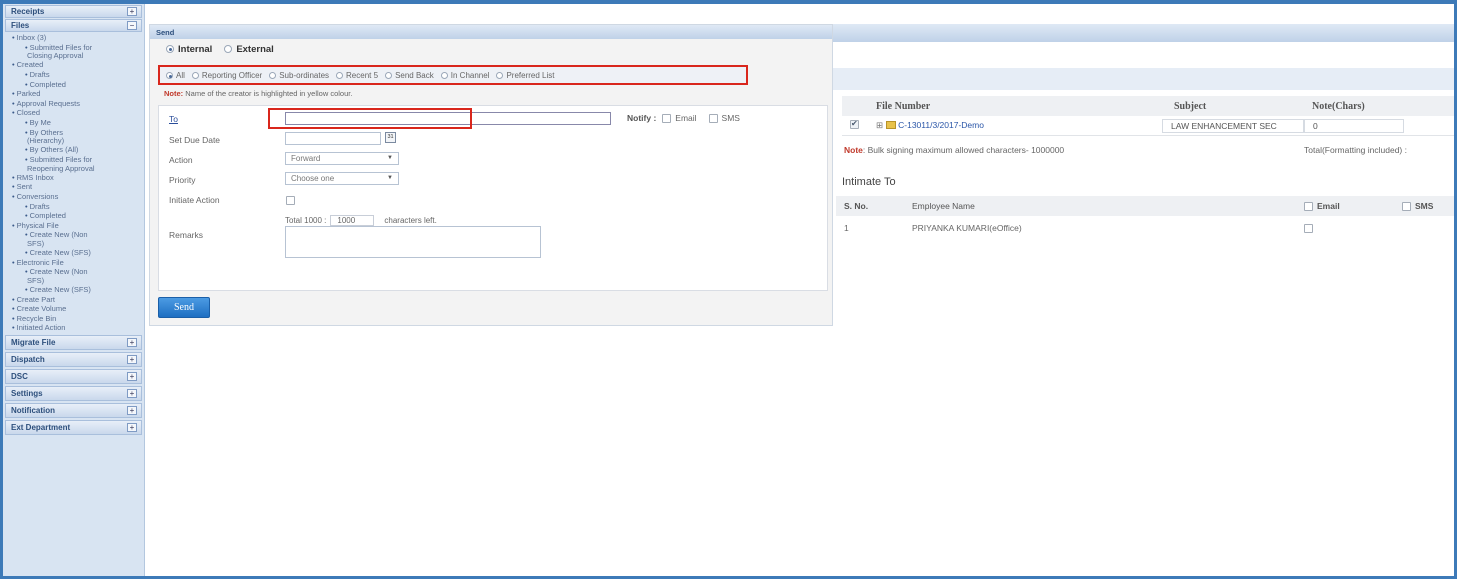  What do you see at coordinates (941, 125) in the screenshot?
I see `file-number-link: C-13011/3/2017-Demo` at bounding box center [941, 125].